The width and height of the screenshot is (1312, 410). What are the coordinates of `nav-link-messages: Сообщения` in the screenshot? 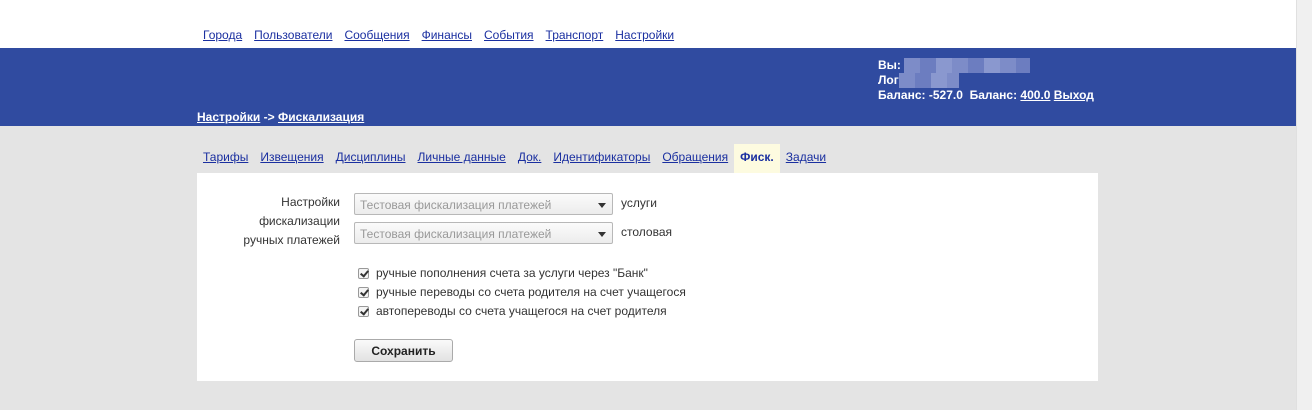 It's located at (376, 35).